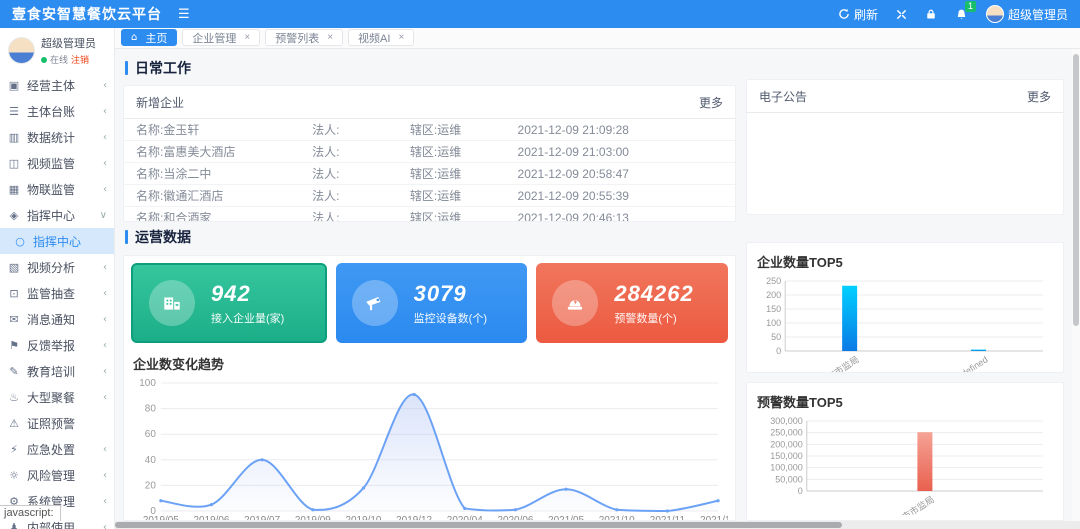 The image size is (1080, 529). What do you see at coordinates (14, 524) in the screenshot?
I see `user-icon: ♟` at bounding box center [14, 524].